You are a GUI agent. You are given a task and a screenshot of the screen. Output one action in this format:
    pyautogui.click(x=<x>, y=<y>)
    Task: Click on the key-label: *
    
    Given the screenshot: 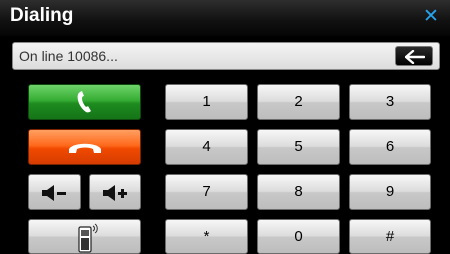 What is the action you would take?
    pyautogui.click(x=206, y=236)
    